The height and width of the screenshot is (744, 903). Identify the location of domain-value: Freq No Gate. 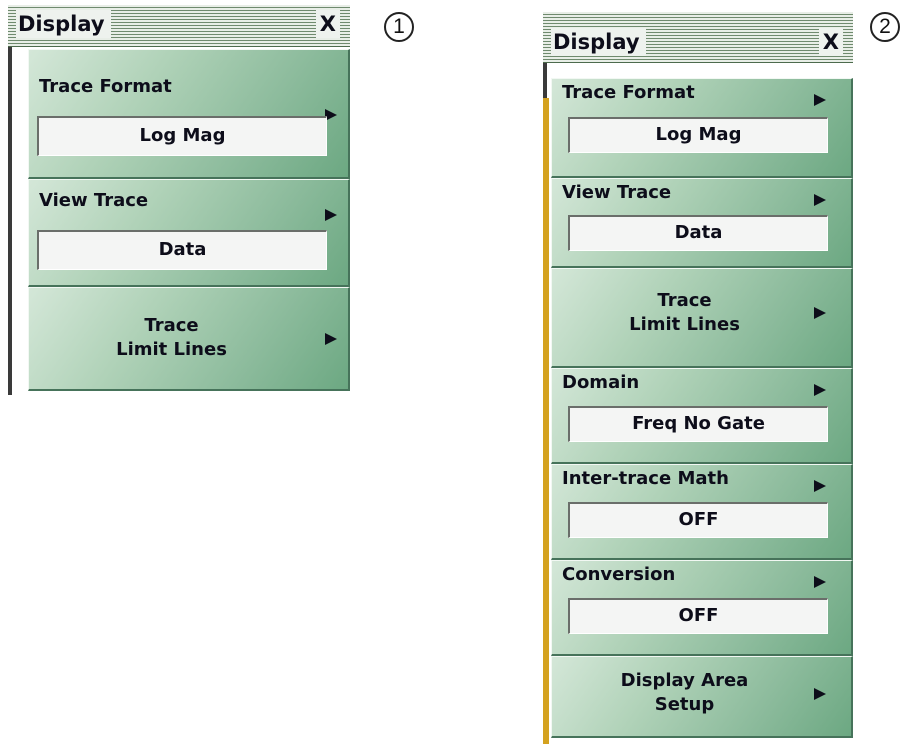
(698, 424).